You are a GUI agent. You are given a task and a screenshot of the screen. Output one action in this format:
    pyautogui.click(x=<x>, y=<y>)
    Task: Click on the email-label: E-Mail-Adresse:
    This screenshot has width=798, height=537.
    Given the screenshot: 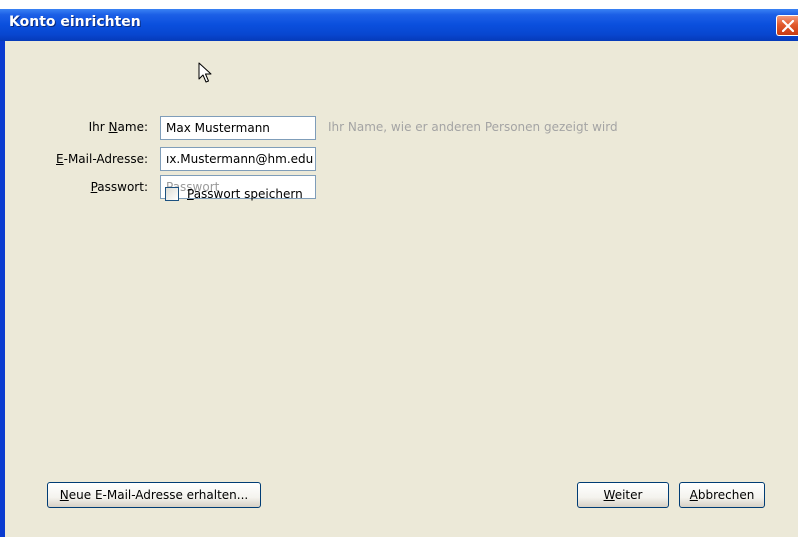 What is the action you would take?
    pyautogui.click(x=102, y=159)
    